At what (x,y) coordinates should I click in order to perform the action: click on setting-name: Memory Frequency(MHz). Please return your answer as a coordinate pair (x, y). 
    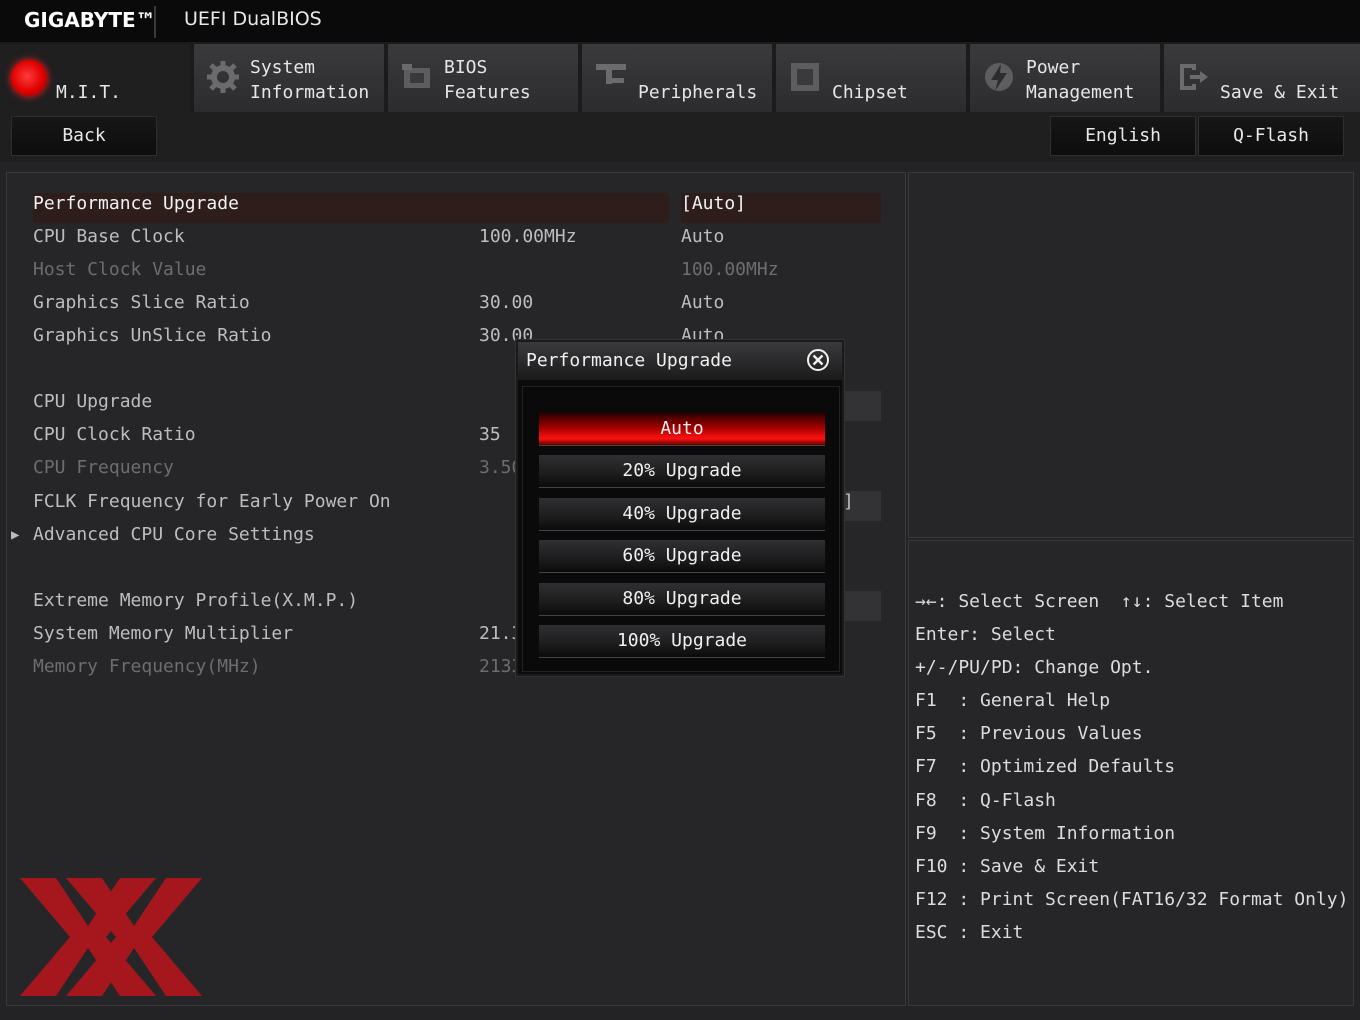
    Looking at the image, I should click on (147, 666).